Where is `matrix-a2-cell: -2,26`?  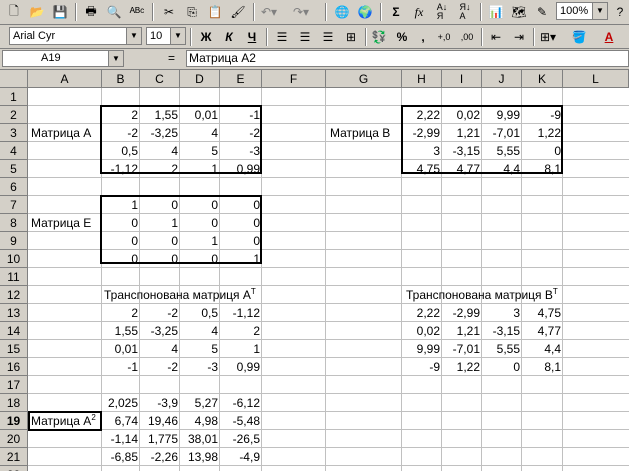 matrix-a2-cell: -2,26 is located at coordinates (160, 457).